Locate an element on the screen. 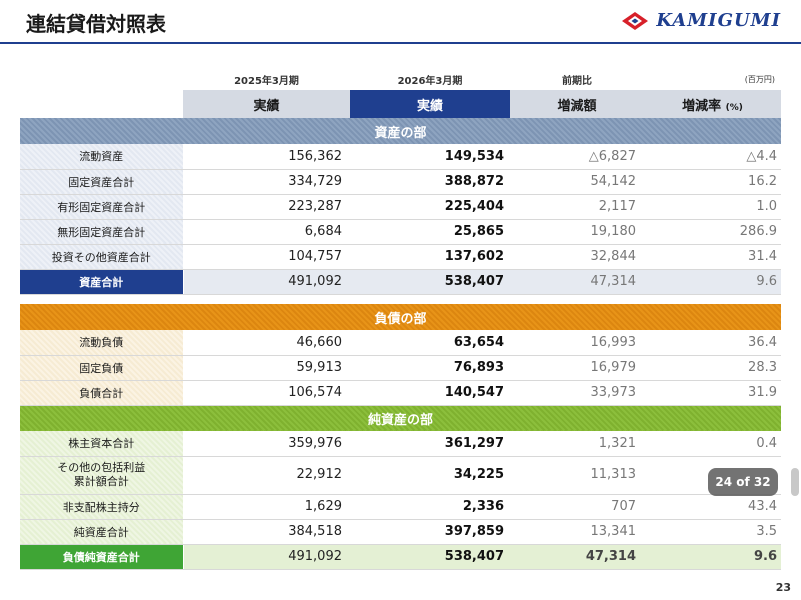  table-row: 株主資本合計 359,976 361,297 1,321 0.4 is located at coordinates (400, 444).